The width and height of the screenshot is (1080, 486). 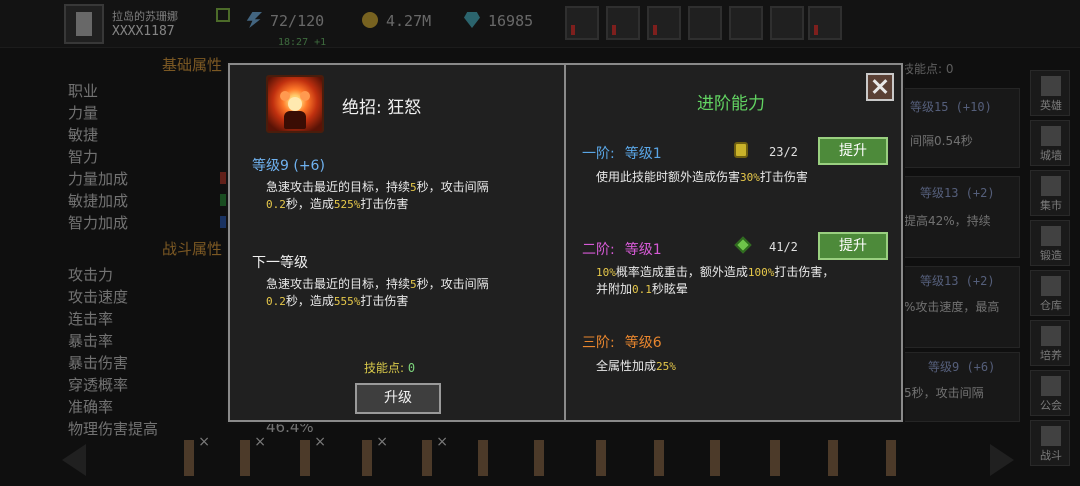 I want to click on attr-label: 物理伤害提高, so click(x=113, y=429).